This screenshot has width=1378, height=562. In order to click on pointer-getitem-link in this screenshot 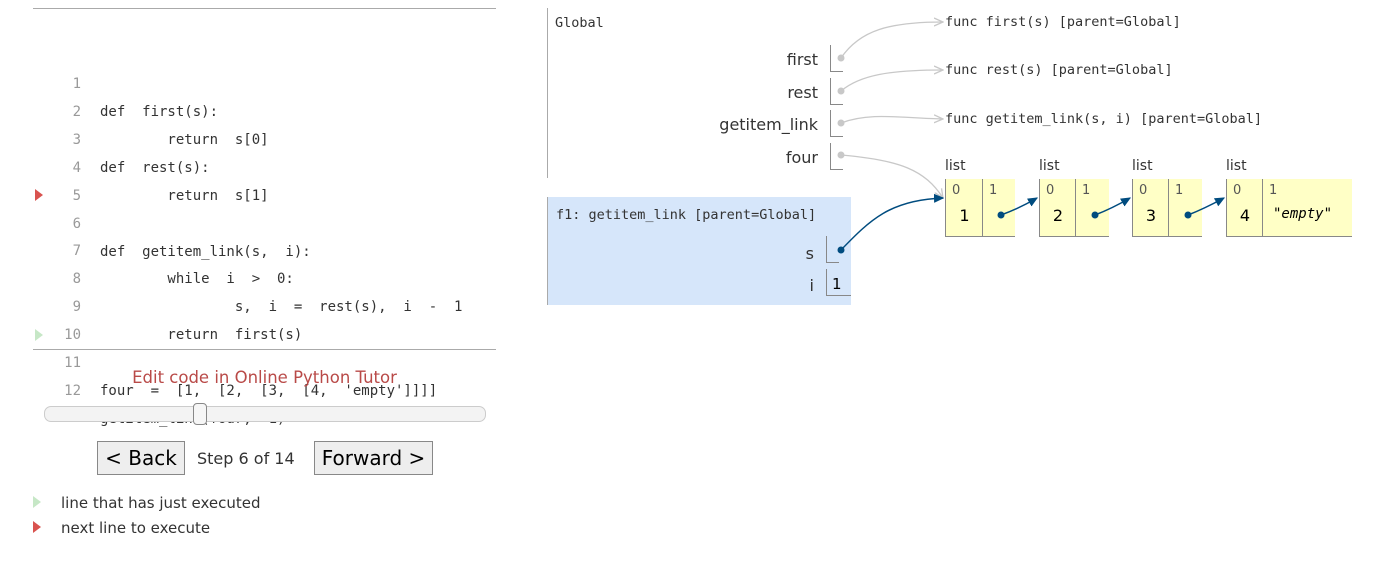, I will do `click(890, 121)`.